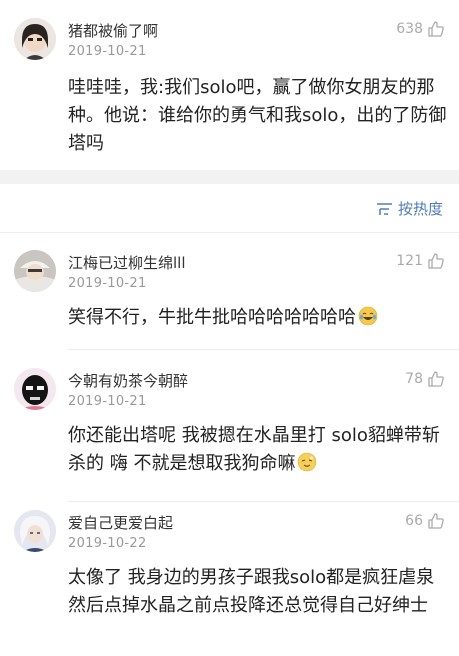 The height and width of the screenshot is (656, 459). What do you see at coordinates (229, 208) in the screenshot?
I see `sort-bar: 按热度` at bounding box center [229, 208].